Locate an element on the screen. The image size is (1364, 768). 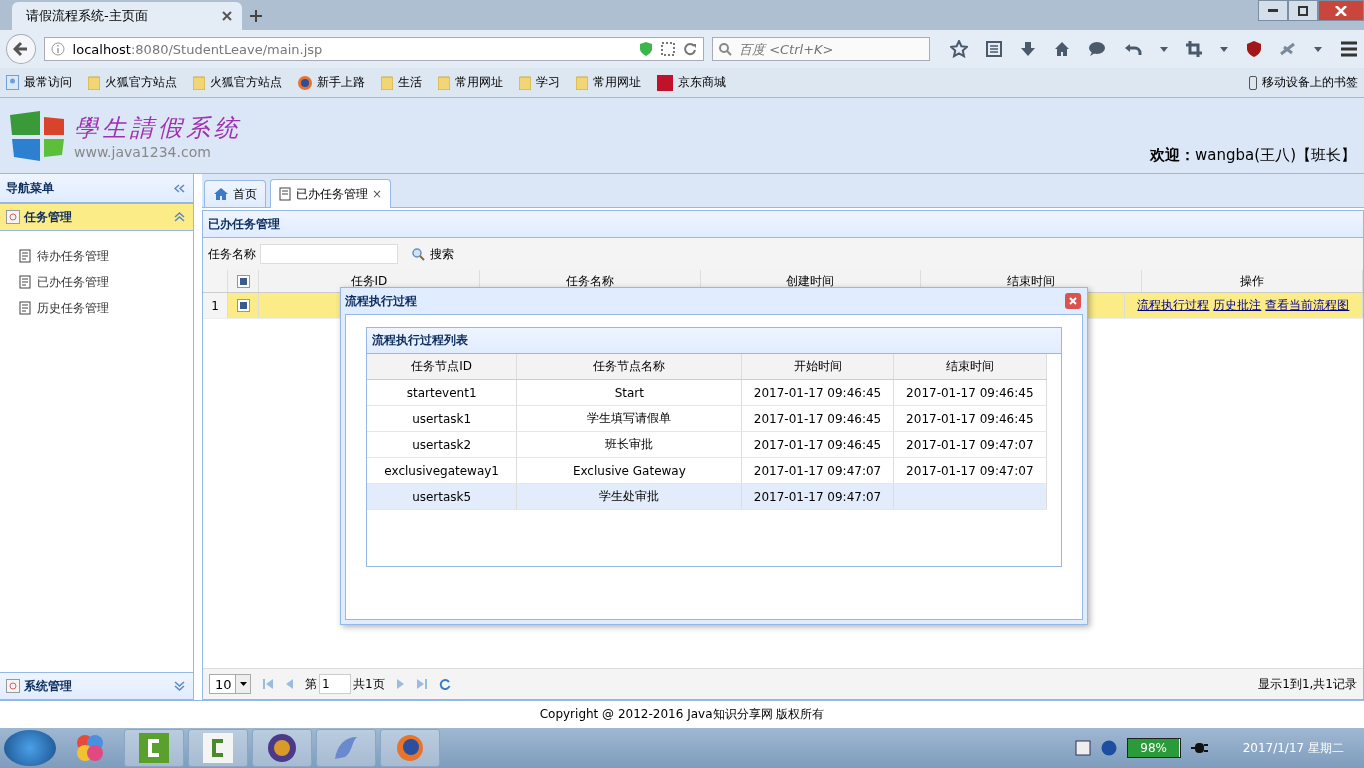
panel-title: 已办任务管理 is located at coordinates (783, 224).